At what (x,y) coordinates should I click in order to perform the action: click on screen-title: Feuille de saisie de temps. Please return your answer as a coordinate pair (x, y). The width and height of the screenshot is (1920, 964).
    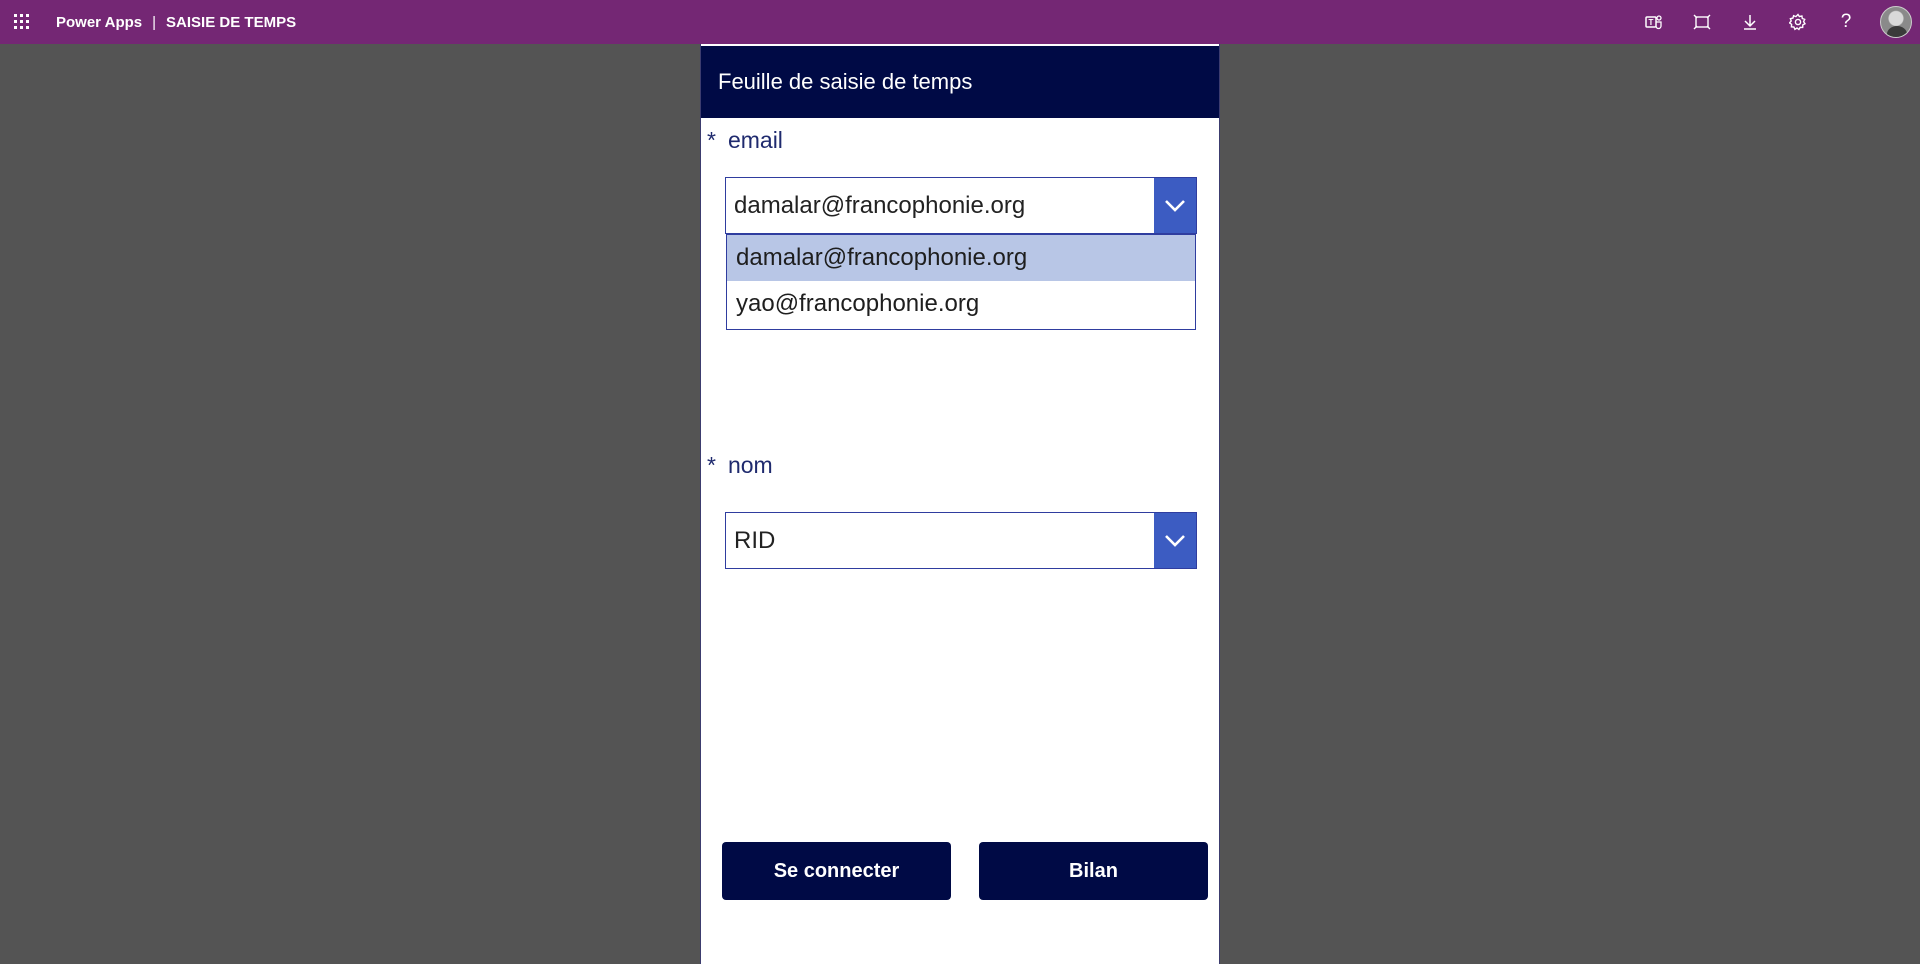
    Looking at the image, I should click on (845, 81).